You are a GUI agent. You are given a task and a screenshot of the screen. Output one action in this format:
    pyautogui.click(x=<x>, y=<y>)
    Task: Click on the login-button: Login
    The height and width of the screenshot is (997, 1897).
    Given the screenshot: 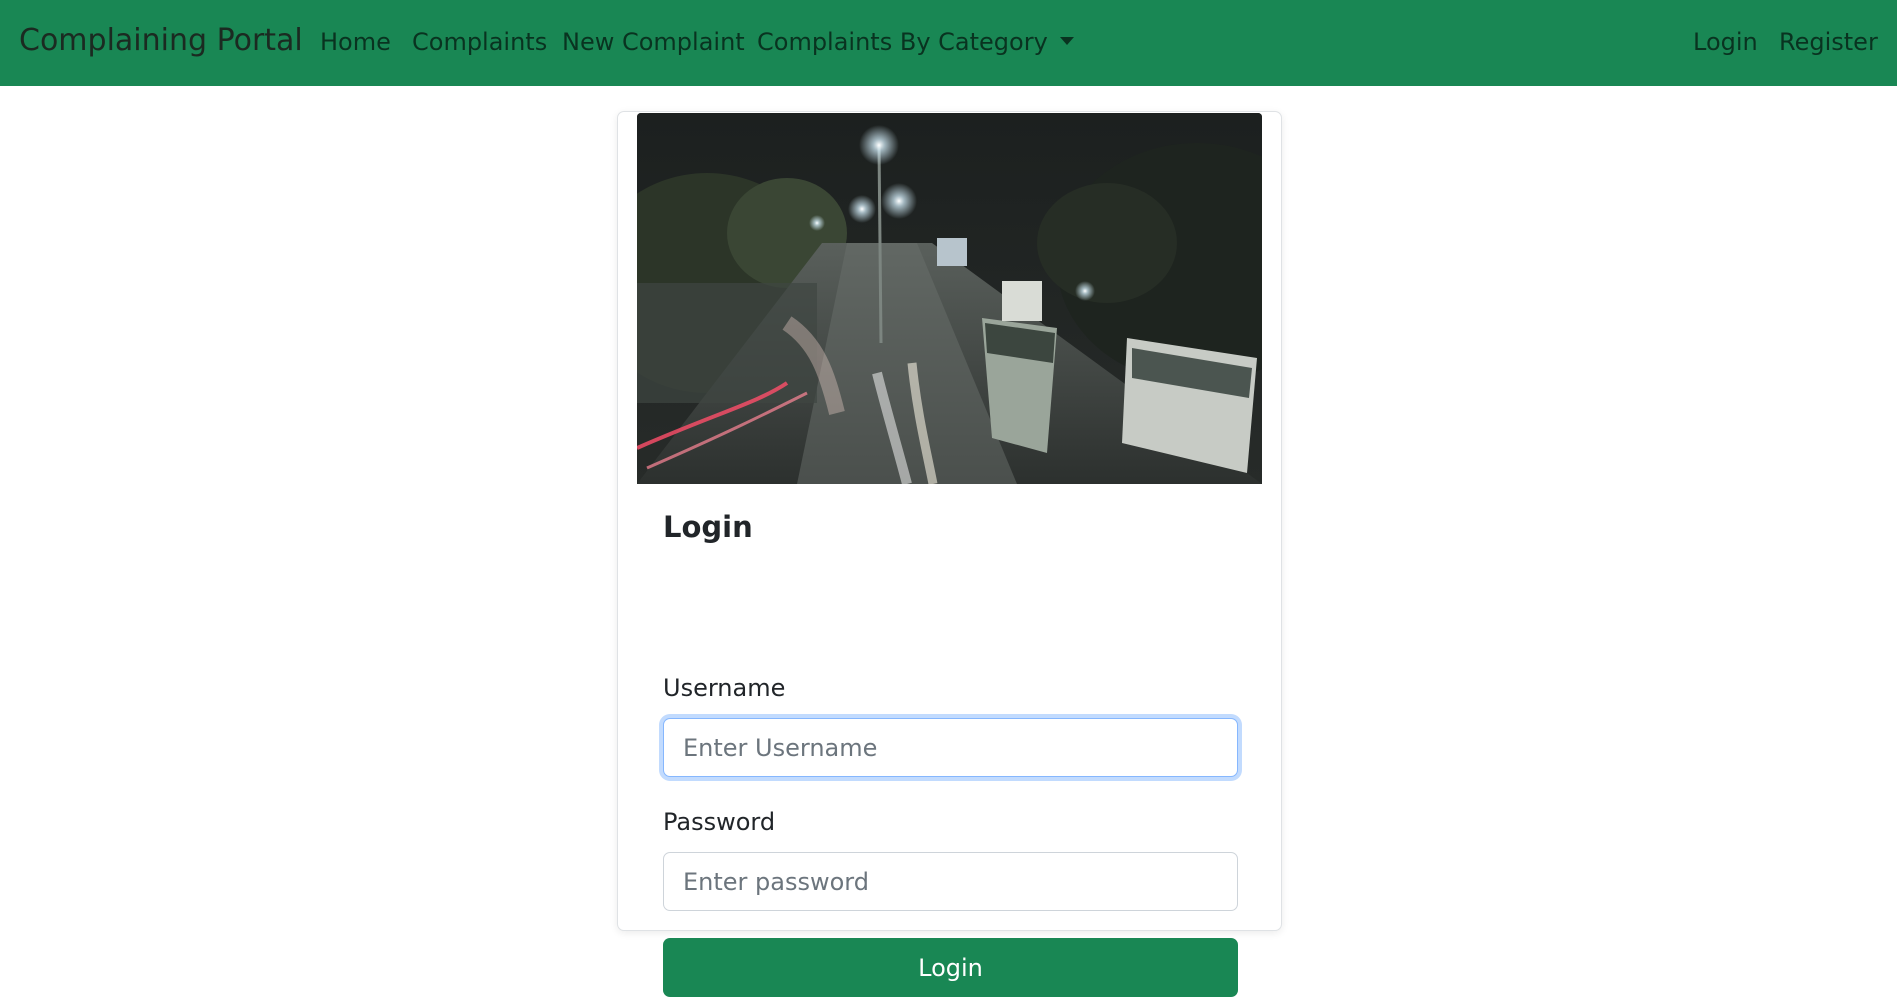 What is the action you would take?
    pyautogui.click(x=950, y=967)
    